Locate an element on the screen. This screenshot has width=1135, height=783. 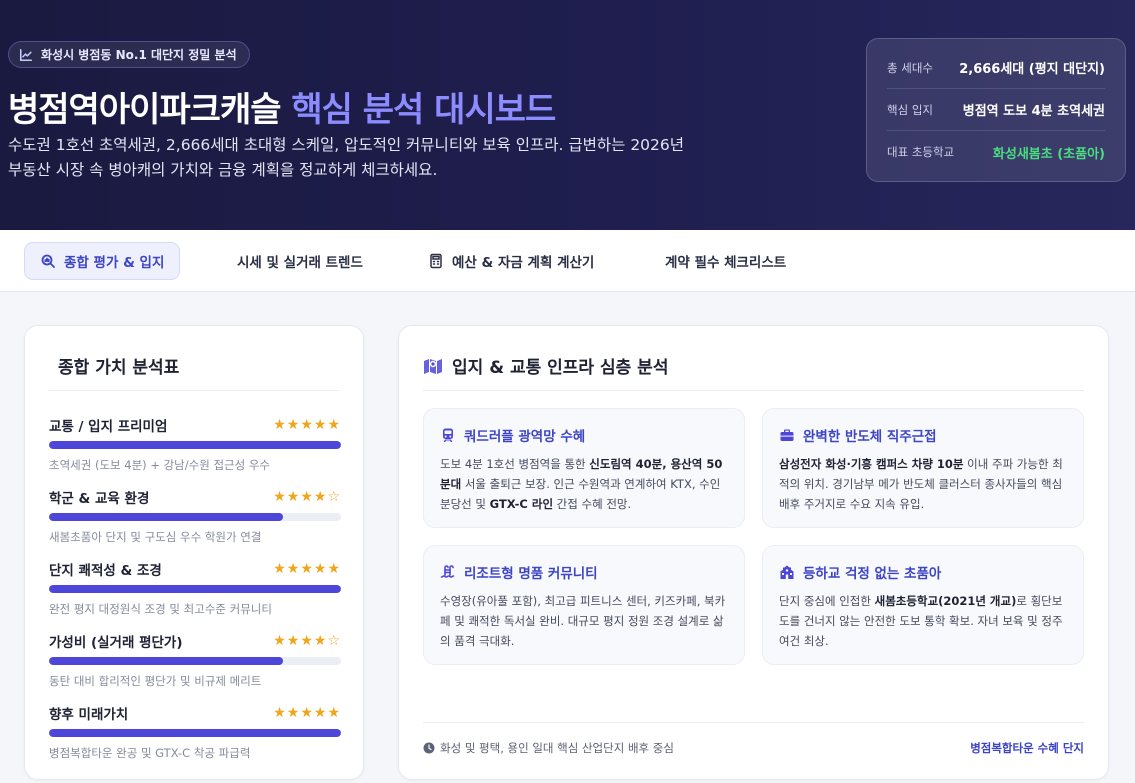
stat-row: 대표 초등학교 화성새봄초 (초품아) is located at coordinates (996, 152).